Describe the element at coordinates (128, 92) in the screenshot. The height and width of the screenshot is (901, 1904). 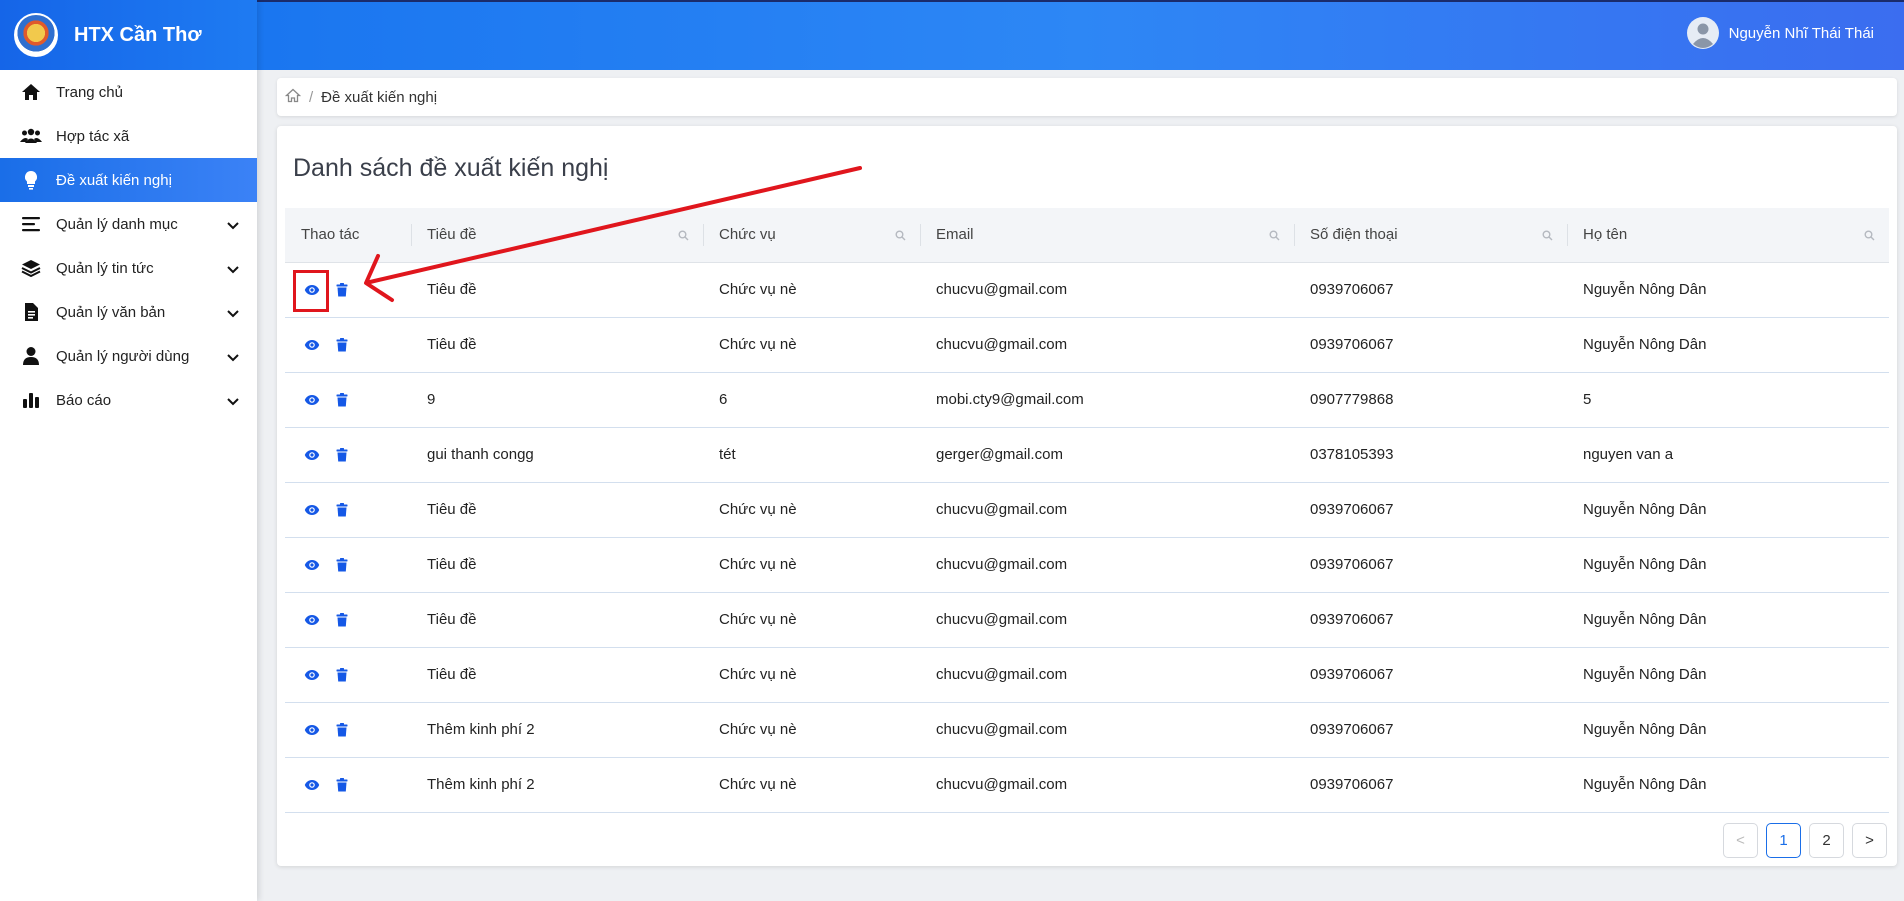
I see `sidebar-item-home: Trang chủ` at that location.